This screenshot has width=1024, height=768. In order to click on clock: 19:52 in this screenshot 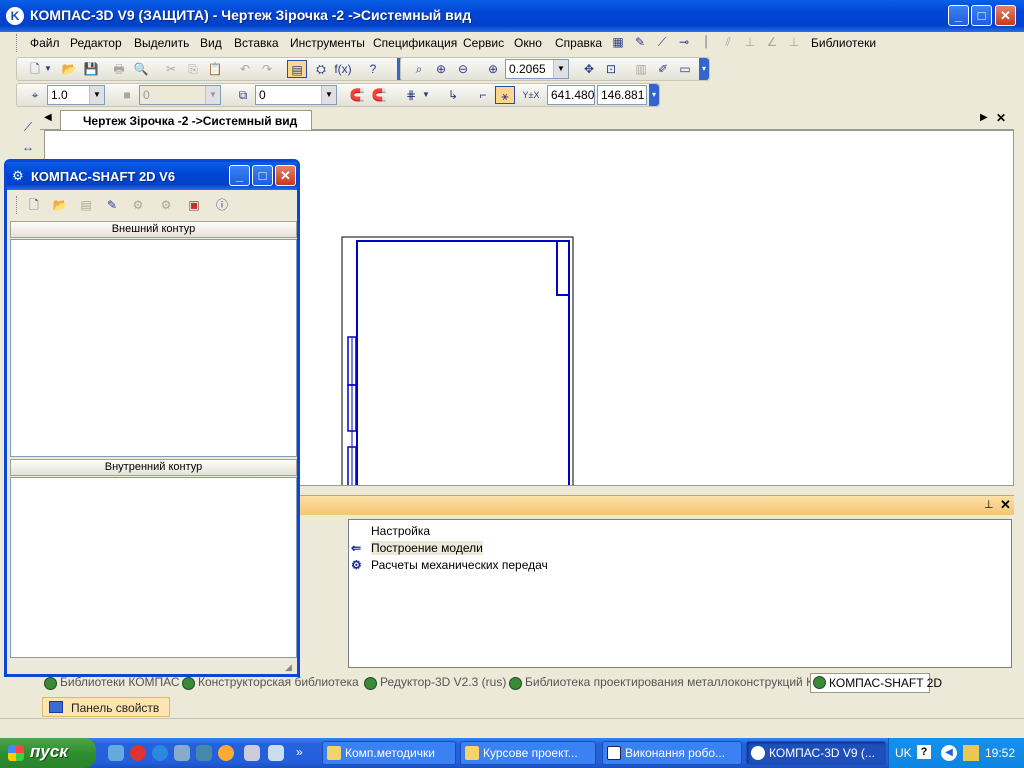, I will do `click(1000, 753)`.